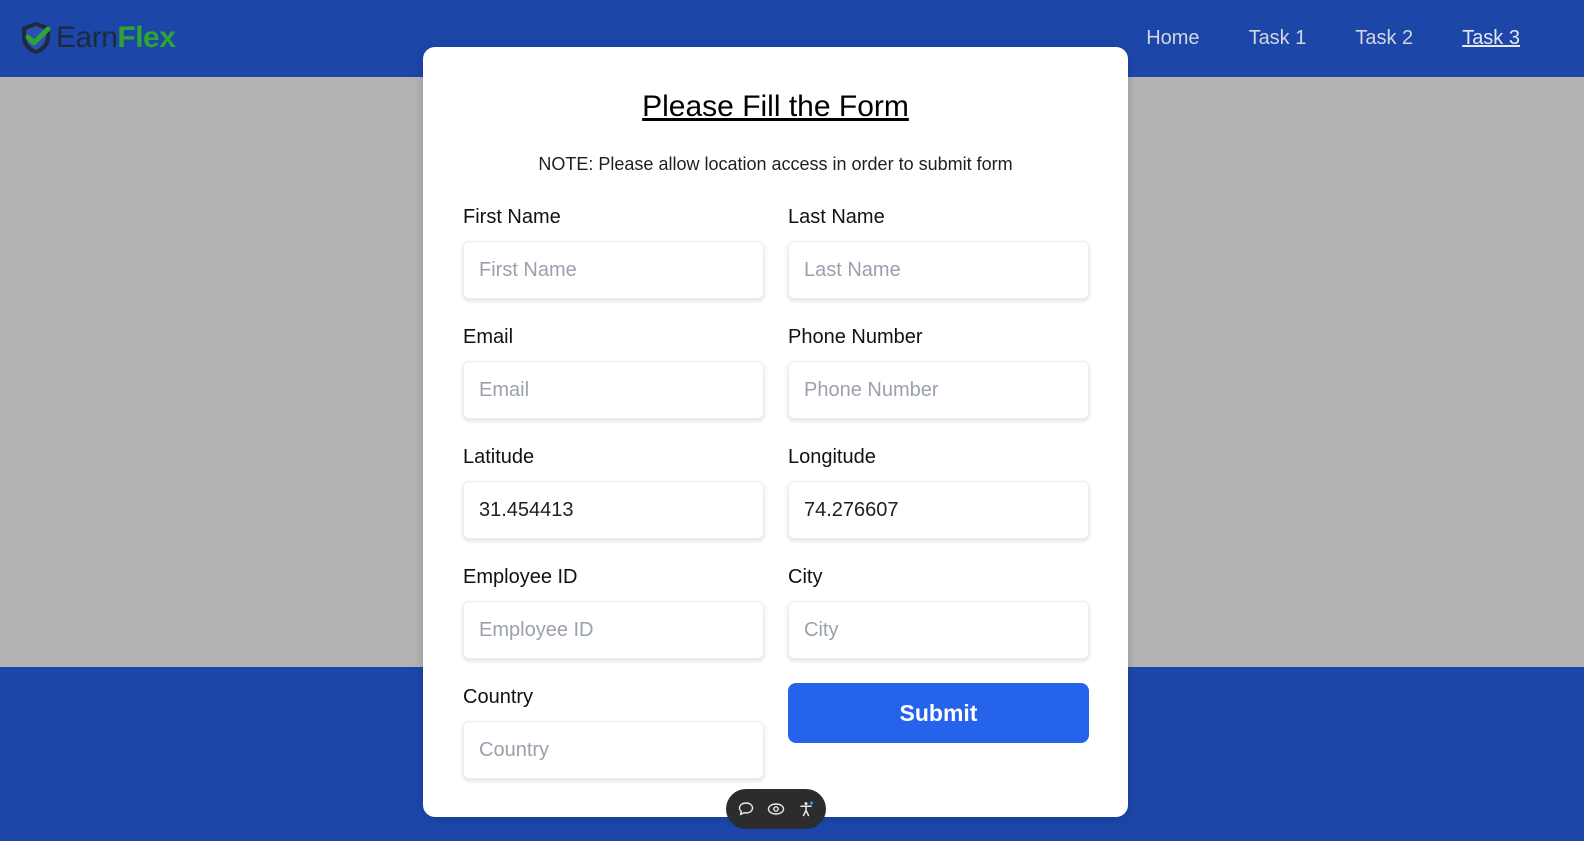 The width and height of the screenshot is (1584, 841). What do you see at coordinates (855, 337) in the screenshot?
I see `phone-label: Phone Number` at bounding box center [855, 337].